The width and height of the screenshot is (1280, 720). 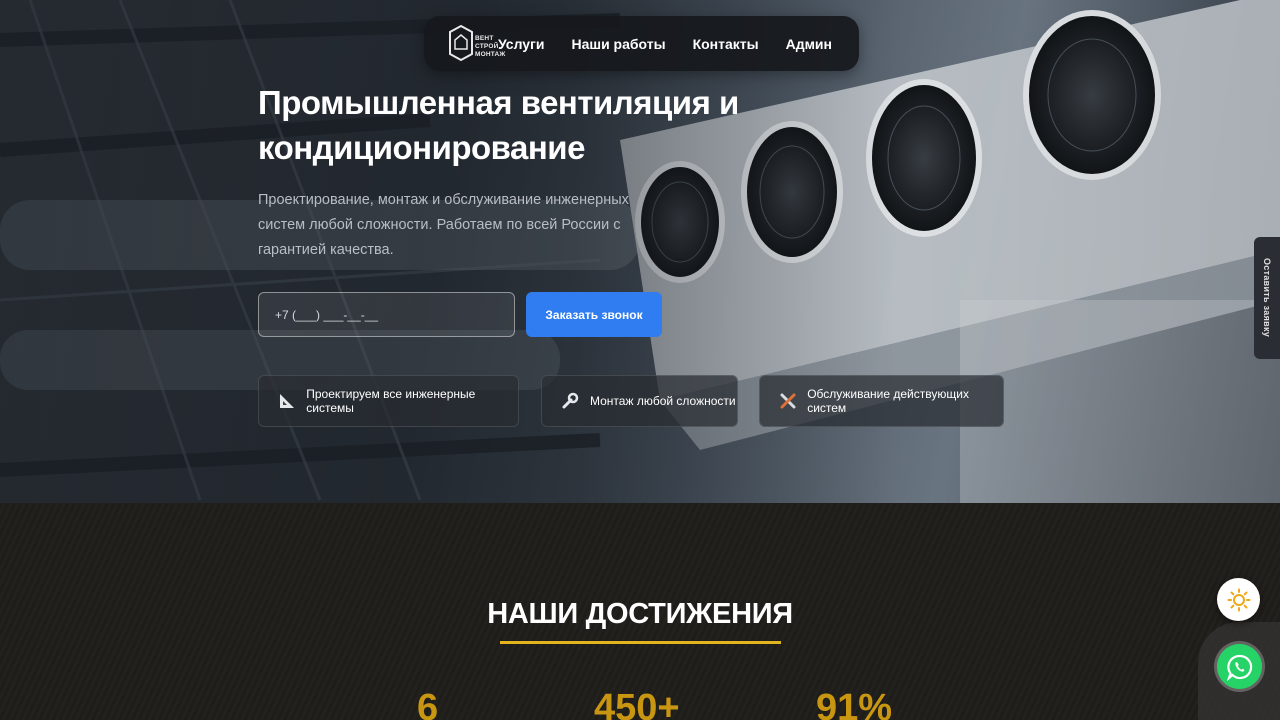 I want to click on feature-maintenance: Обслуживание действующих систем, so click(x=881, y=401).